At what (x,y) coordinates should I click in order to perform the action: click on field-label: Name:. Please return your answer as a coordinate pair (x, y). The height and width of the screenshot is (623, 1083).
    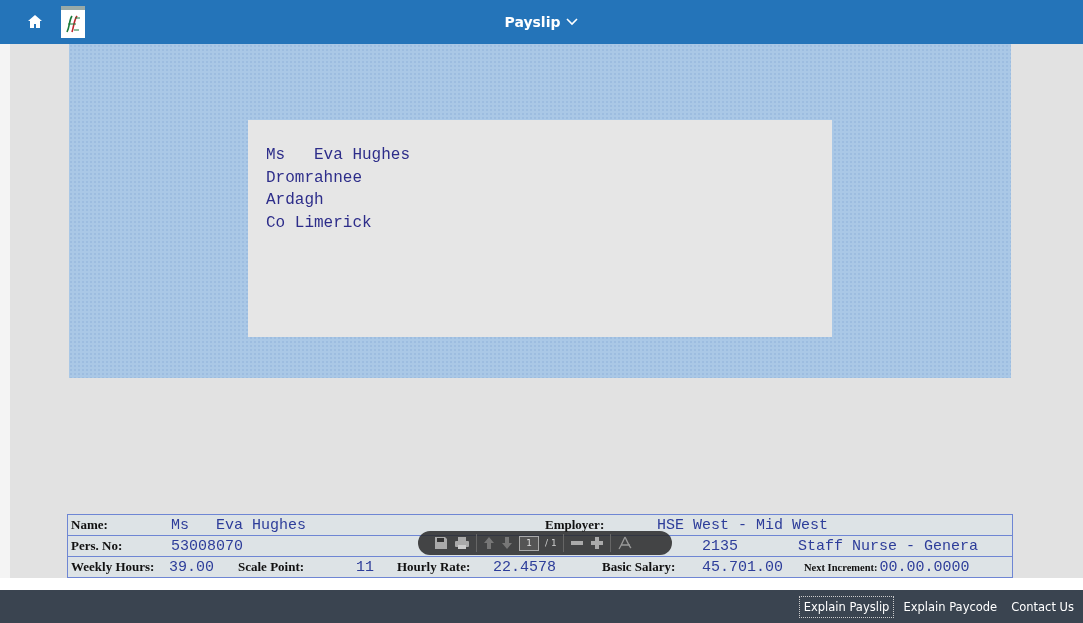
    Looking at the image, I should click on (89, 525).